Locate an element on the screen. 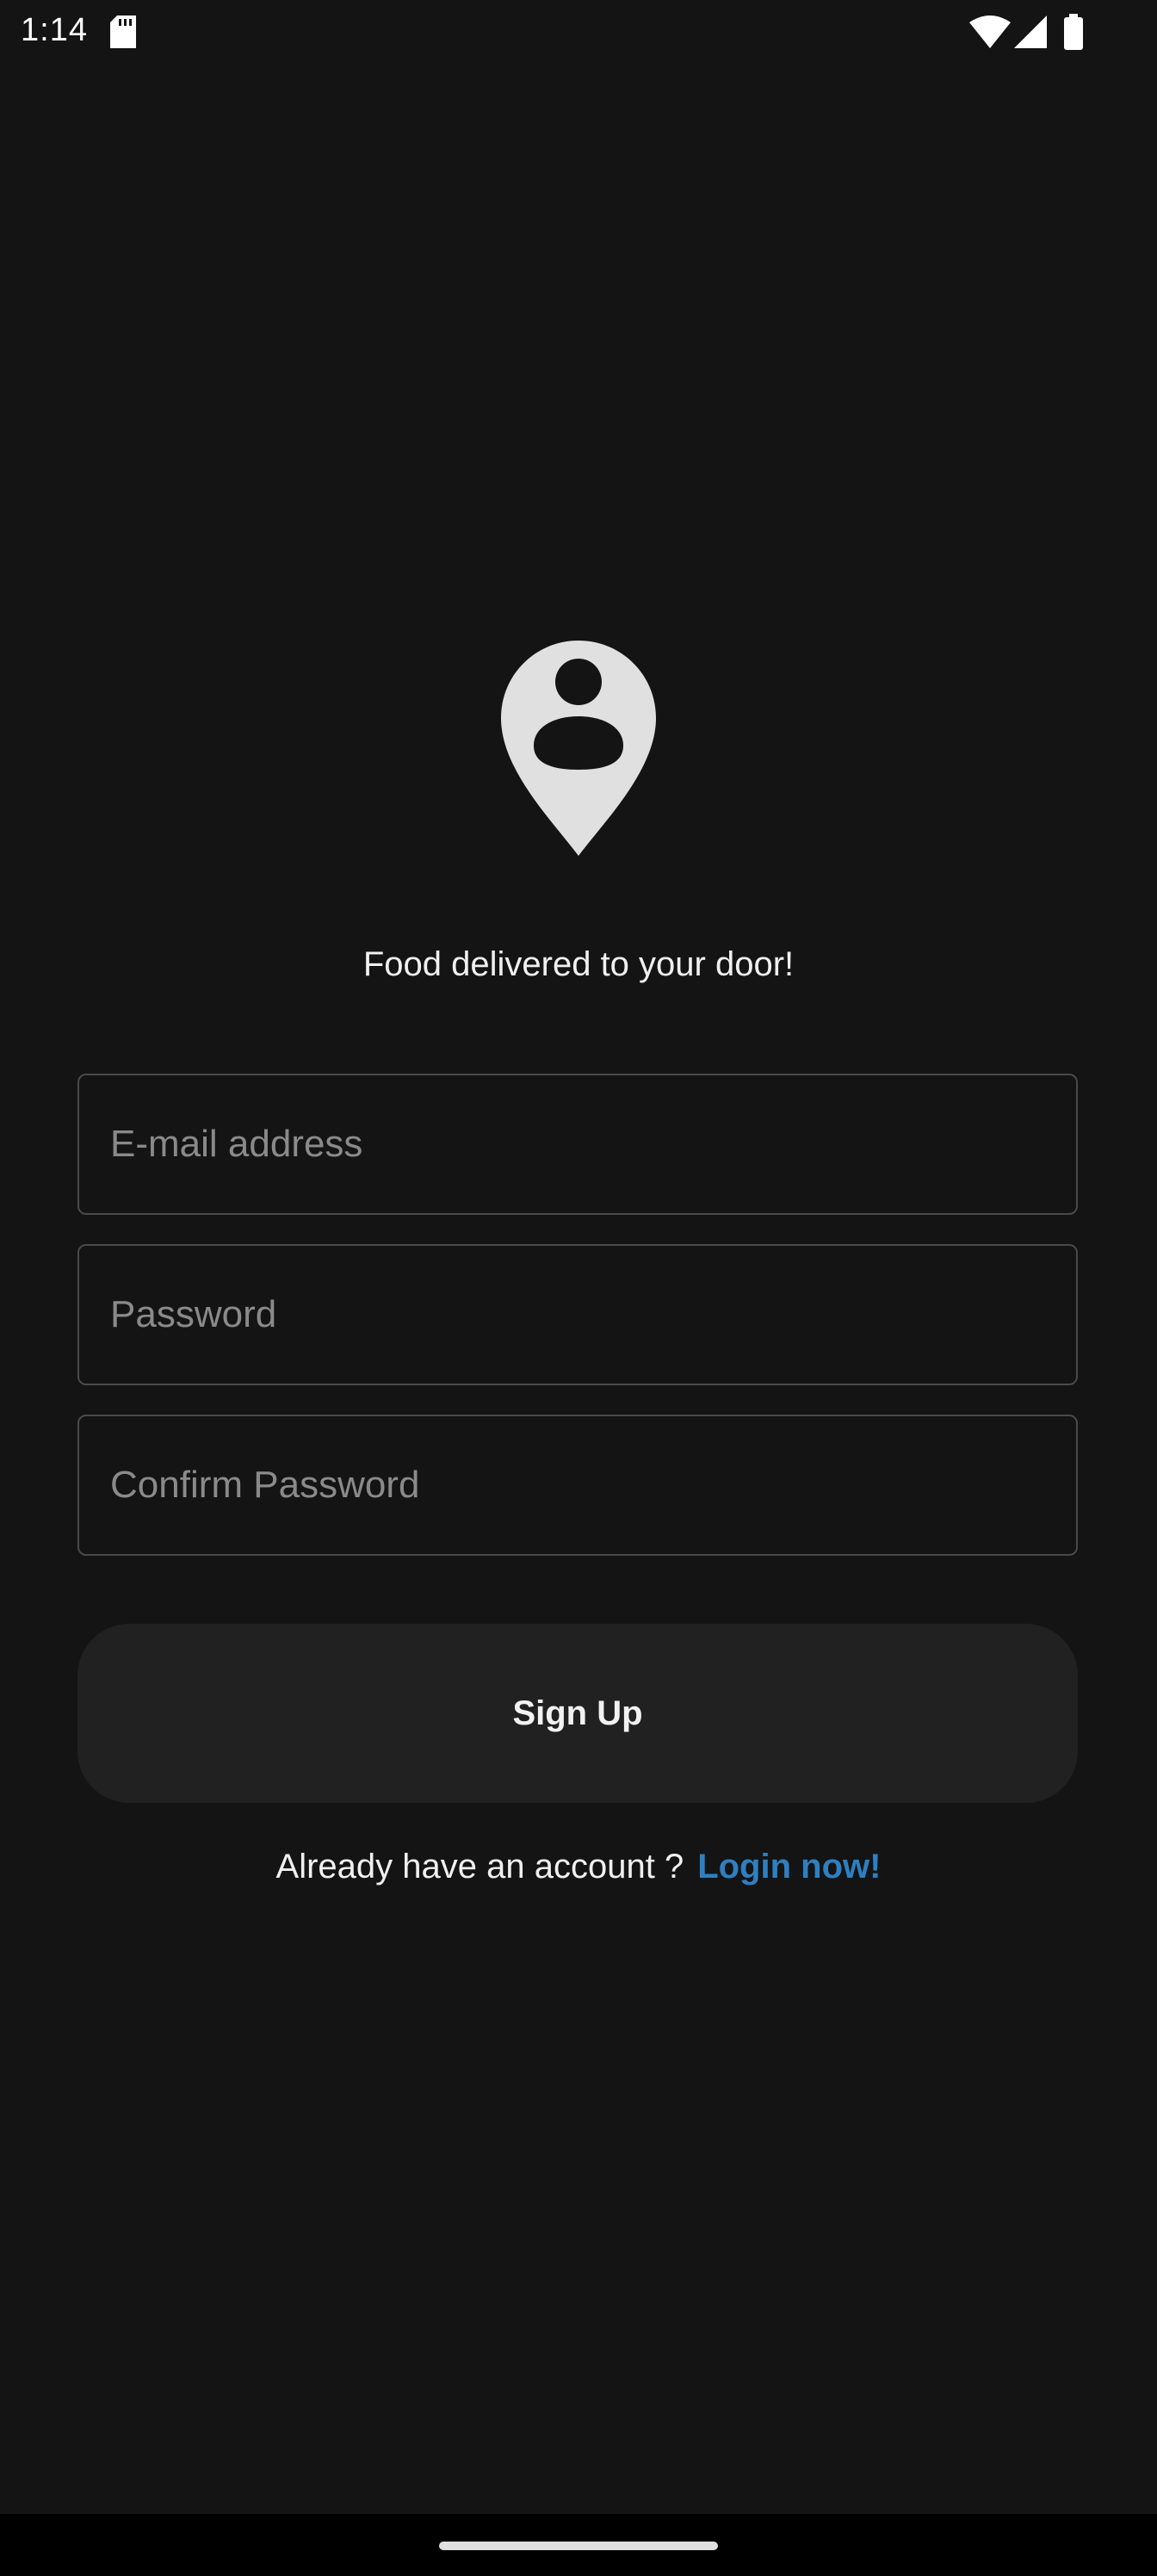 The width and height of the screenshot is (1157, 2576). password-input is located at coordinates (578, 1315).